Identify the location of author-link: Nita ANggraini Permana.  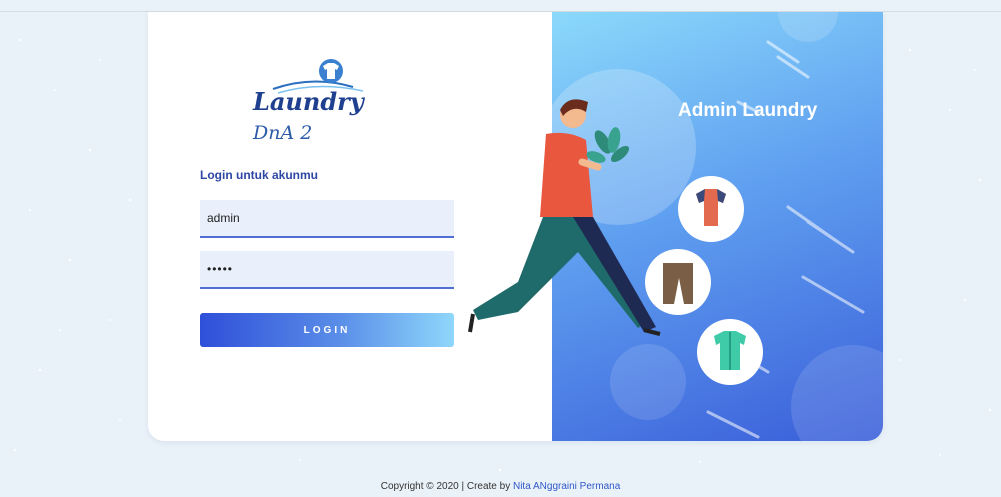
(566, 486).